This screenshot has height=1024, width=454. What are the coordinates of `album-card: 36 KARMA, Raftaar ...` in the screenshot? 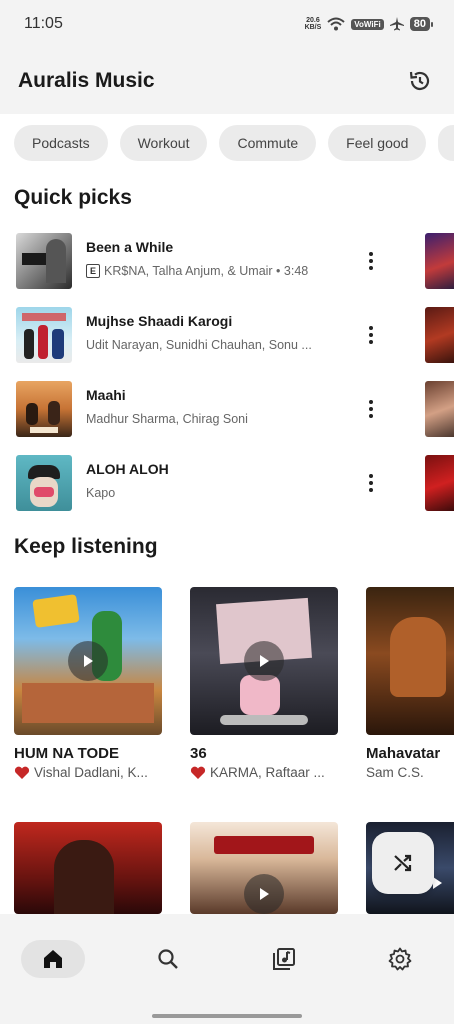 It's located at (264, 687).